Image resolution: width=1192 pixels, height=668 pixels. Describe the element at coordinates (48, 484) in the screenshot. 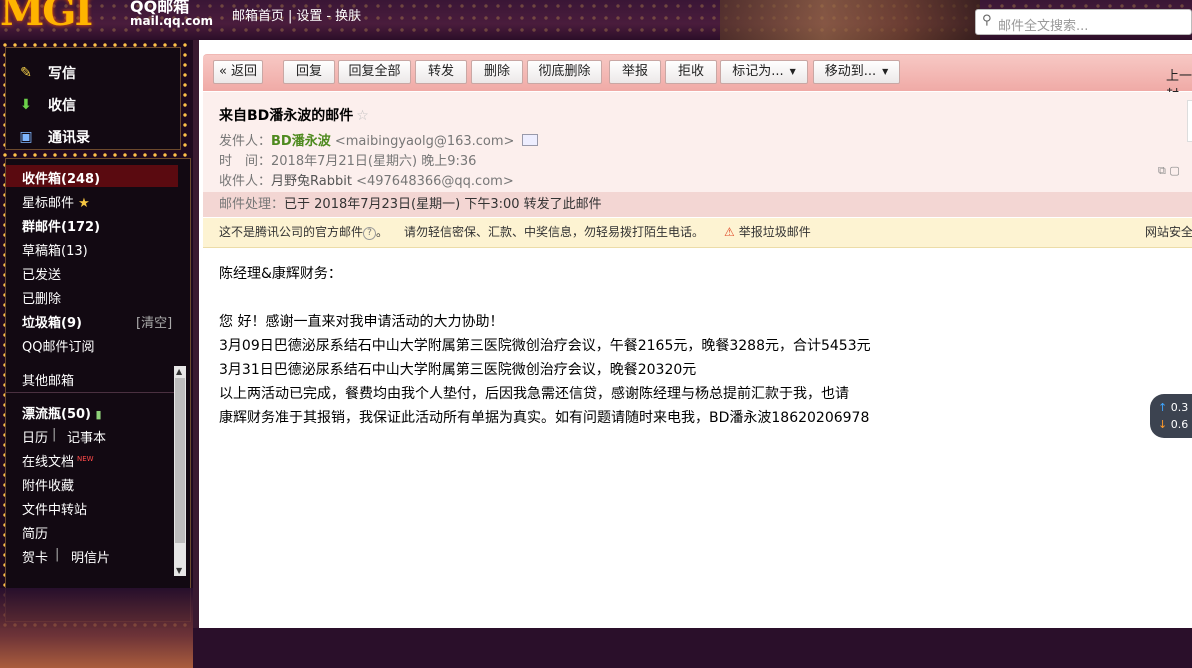

I see `app-attachments: 附件收藏` at that location.